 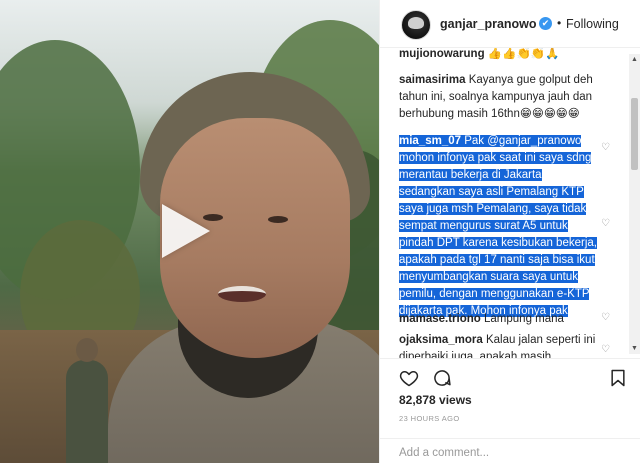 I want to click on comment-text: Lampung mana, so click(x=524, y=319).